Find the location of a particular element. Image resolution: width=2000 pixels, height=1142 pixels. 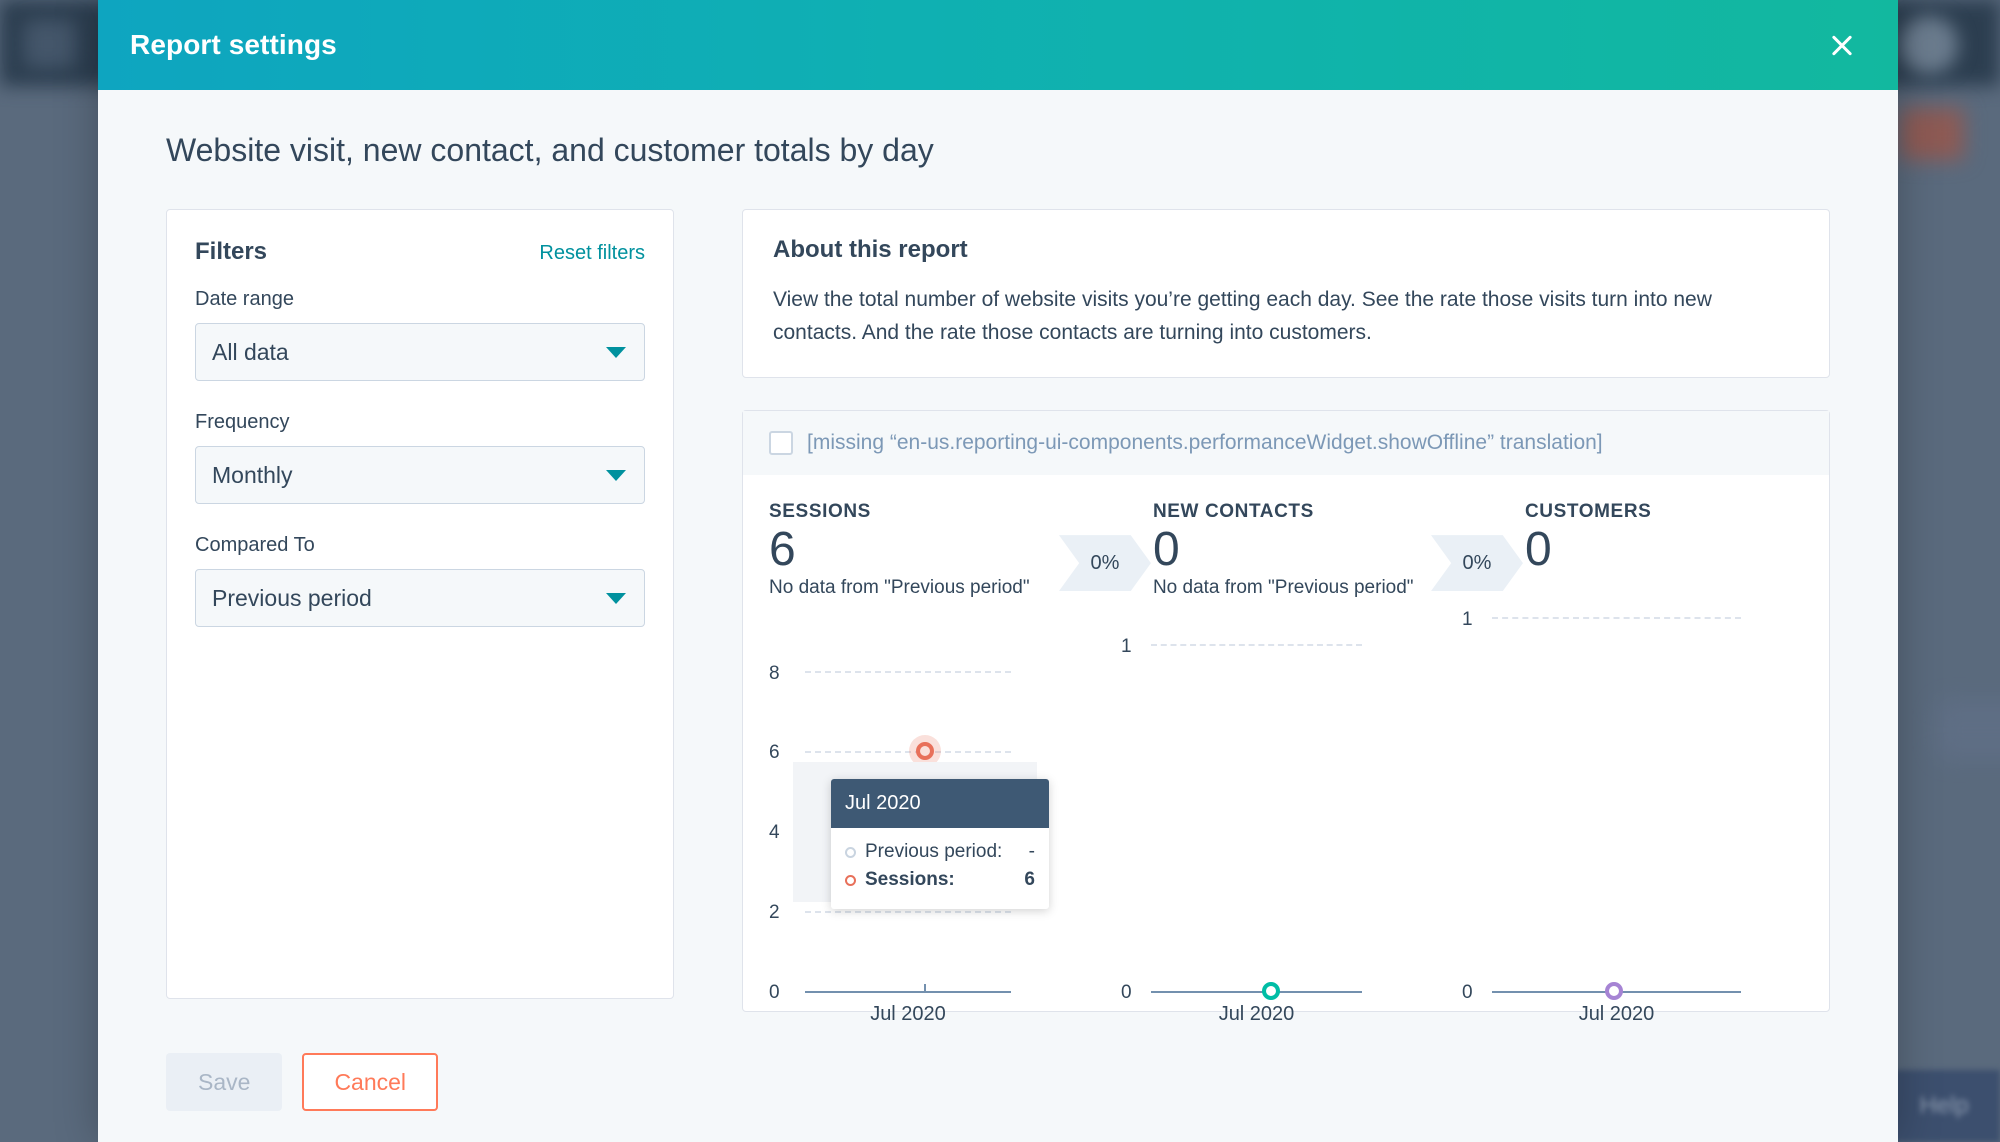

frequency-value: Monthly is located at coordinates (252, 474).